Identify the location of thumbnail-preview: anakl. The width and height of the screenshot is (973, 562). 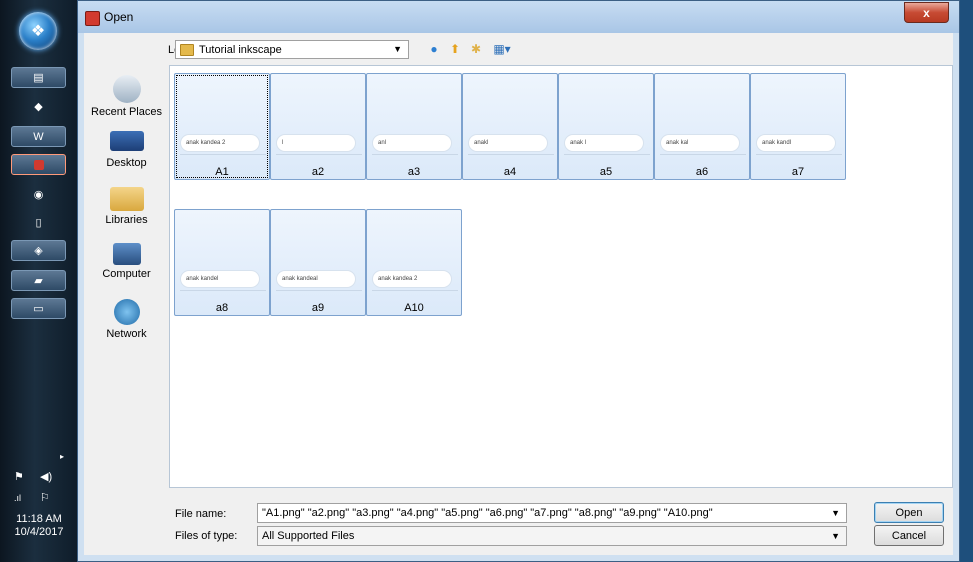
(508, 143).